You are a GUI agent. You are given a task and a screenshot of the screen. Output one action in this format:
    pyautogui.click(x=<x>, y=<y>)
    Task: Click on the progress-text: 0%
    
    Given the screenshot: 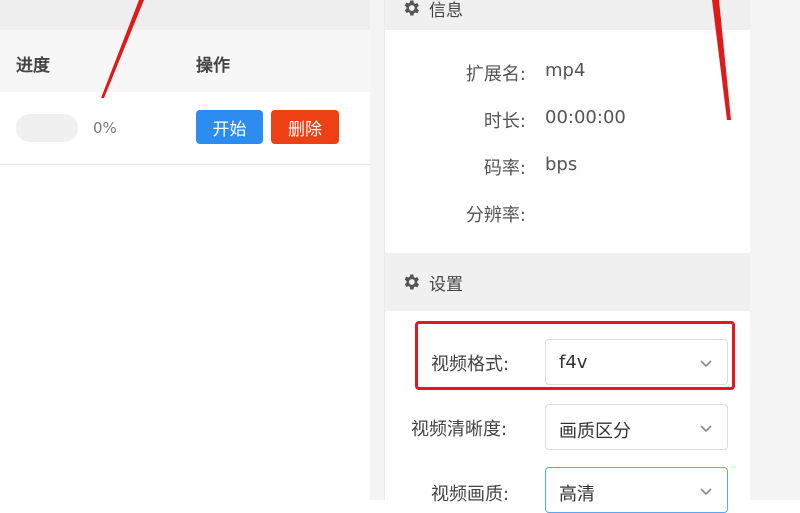 What is the action you would take?
    pyautogui.click(x=105, y=128)
    